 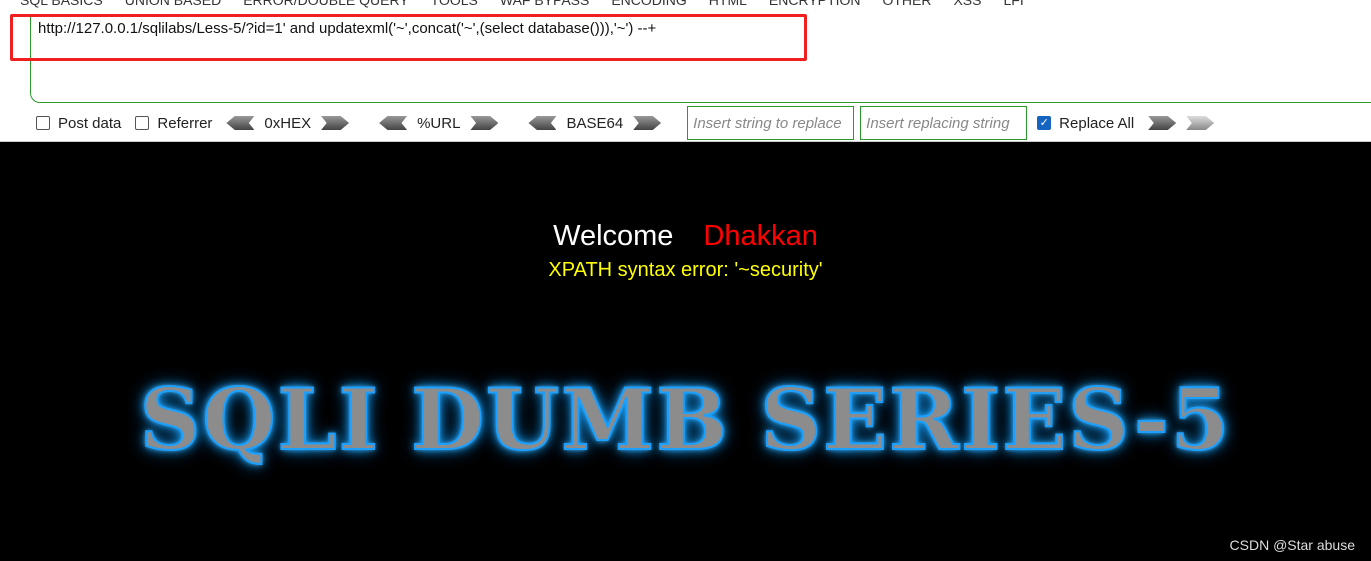 I want to click on base64-label: BASE64, so click(x=595, y=123).